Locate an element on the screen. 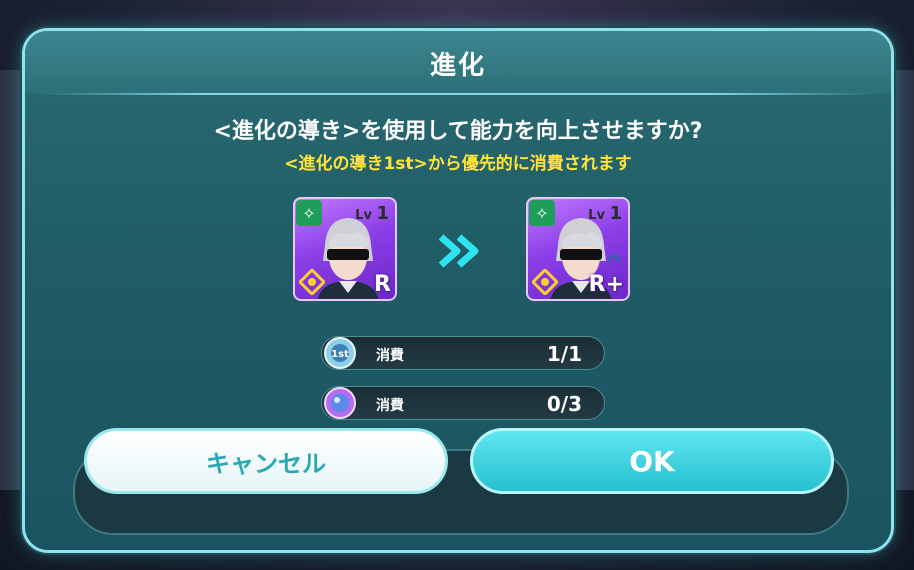  rarity-label: R is located at coordinates (382, 284).